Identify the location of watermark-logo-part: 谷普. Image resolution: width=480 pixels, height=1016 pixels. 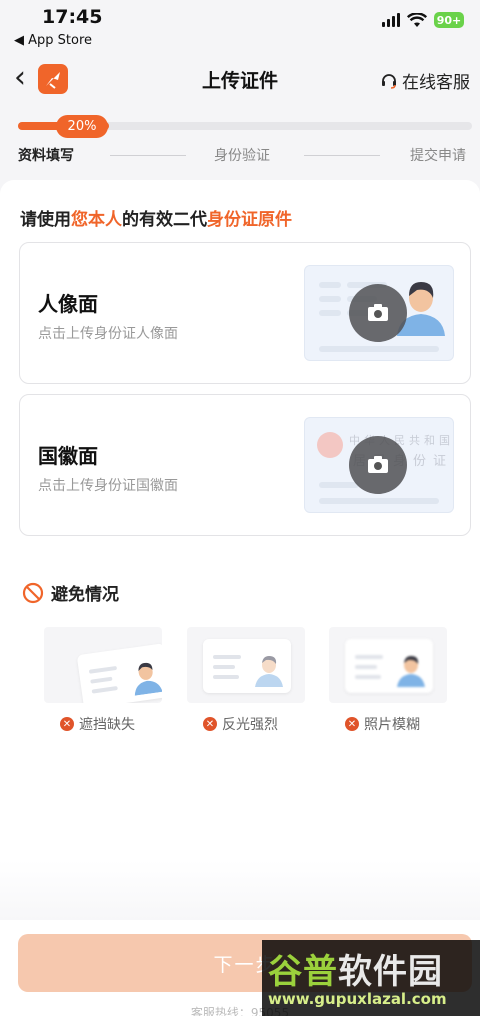
(303, 972).